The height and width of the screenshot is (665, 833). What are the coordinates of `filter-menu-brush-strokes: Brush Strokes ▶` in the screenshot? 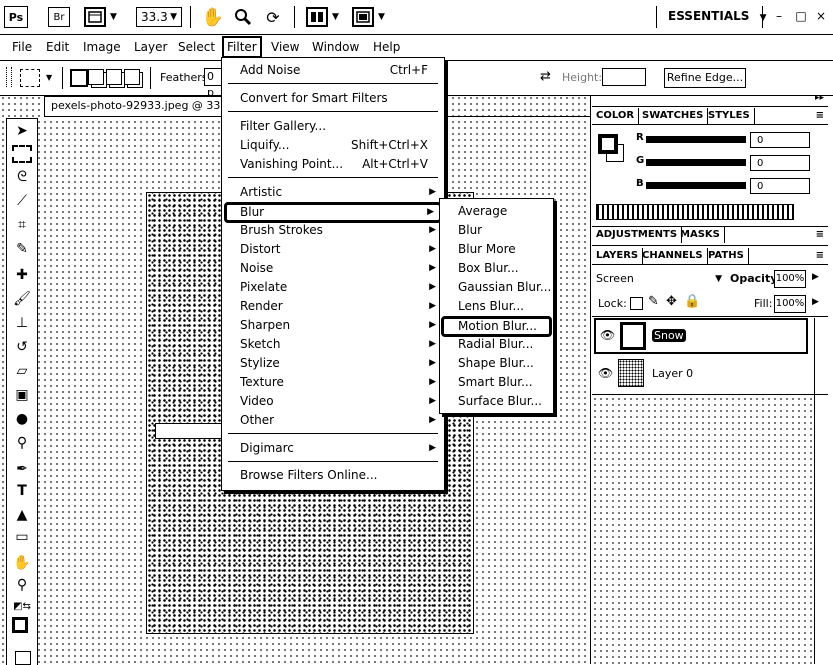 It's located at (333, 230).